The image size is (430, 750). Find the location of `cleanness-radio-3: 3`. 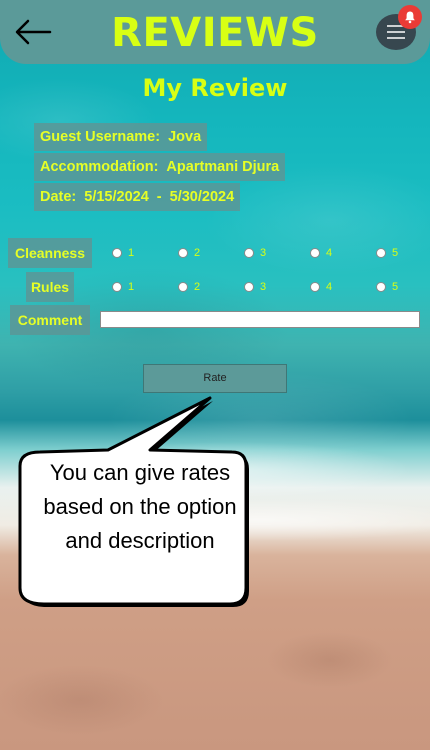

cleanness-radio-3: 3 is located at coordinates (255, 253).